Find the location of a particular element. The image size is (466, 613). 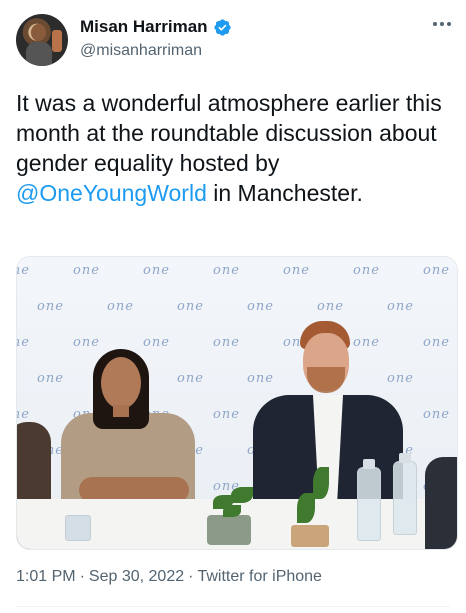

photo-foreground-figure-right is located at coordinates (441, 503).